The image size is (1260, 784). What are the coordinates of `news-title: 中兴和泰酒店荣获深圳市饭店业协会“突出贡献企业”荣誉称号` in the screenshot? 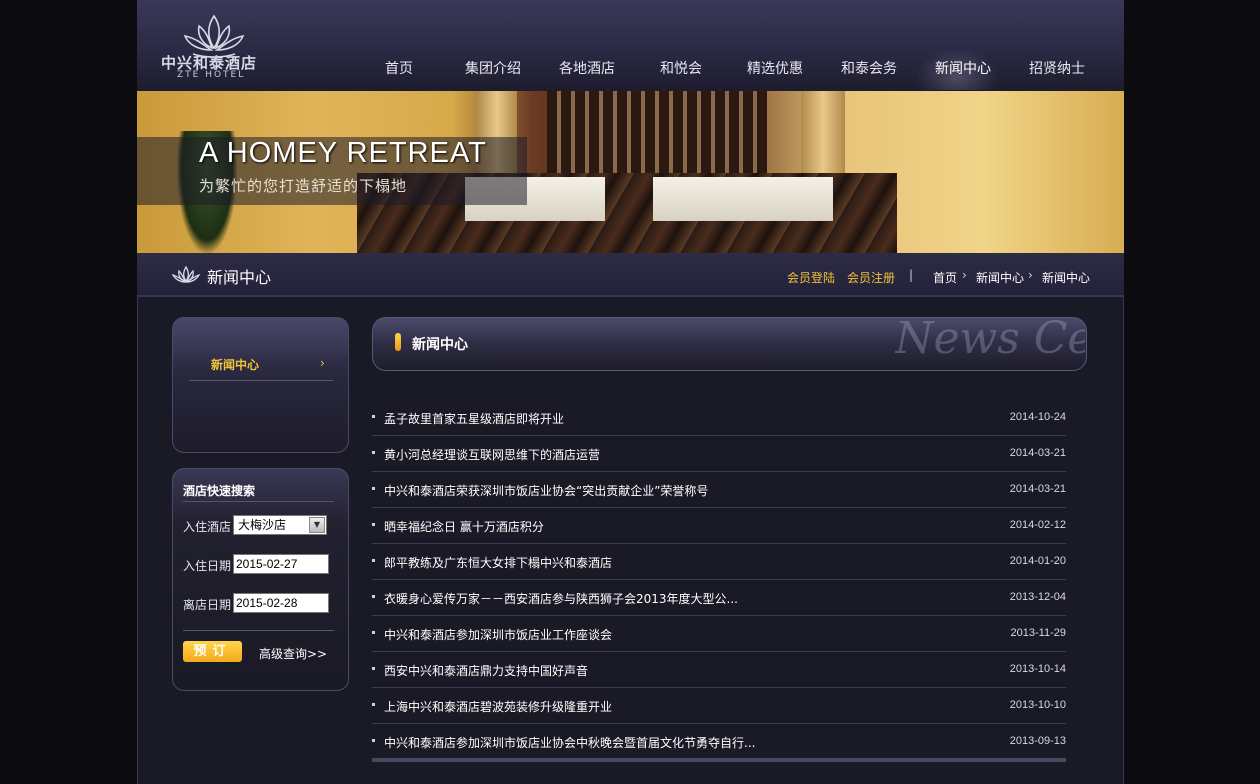 It's located at (546, 490).